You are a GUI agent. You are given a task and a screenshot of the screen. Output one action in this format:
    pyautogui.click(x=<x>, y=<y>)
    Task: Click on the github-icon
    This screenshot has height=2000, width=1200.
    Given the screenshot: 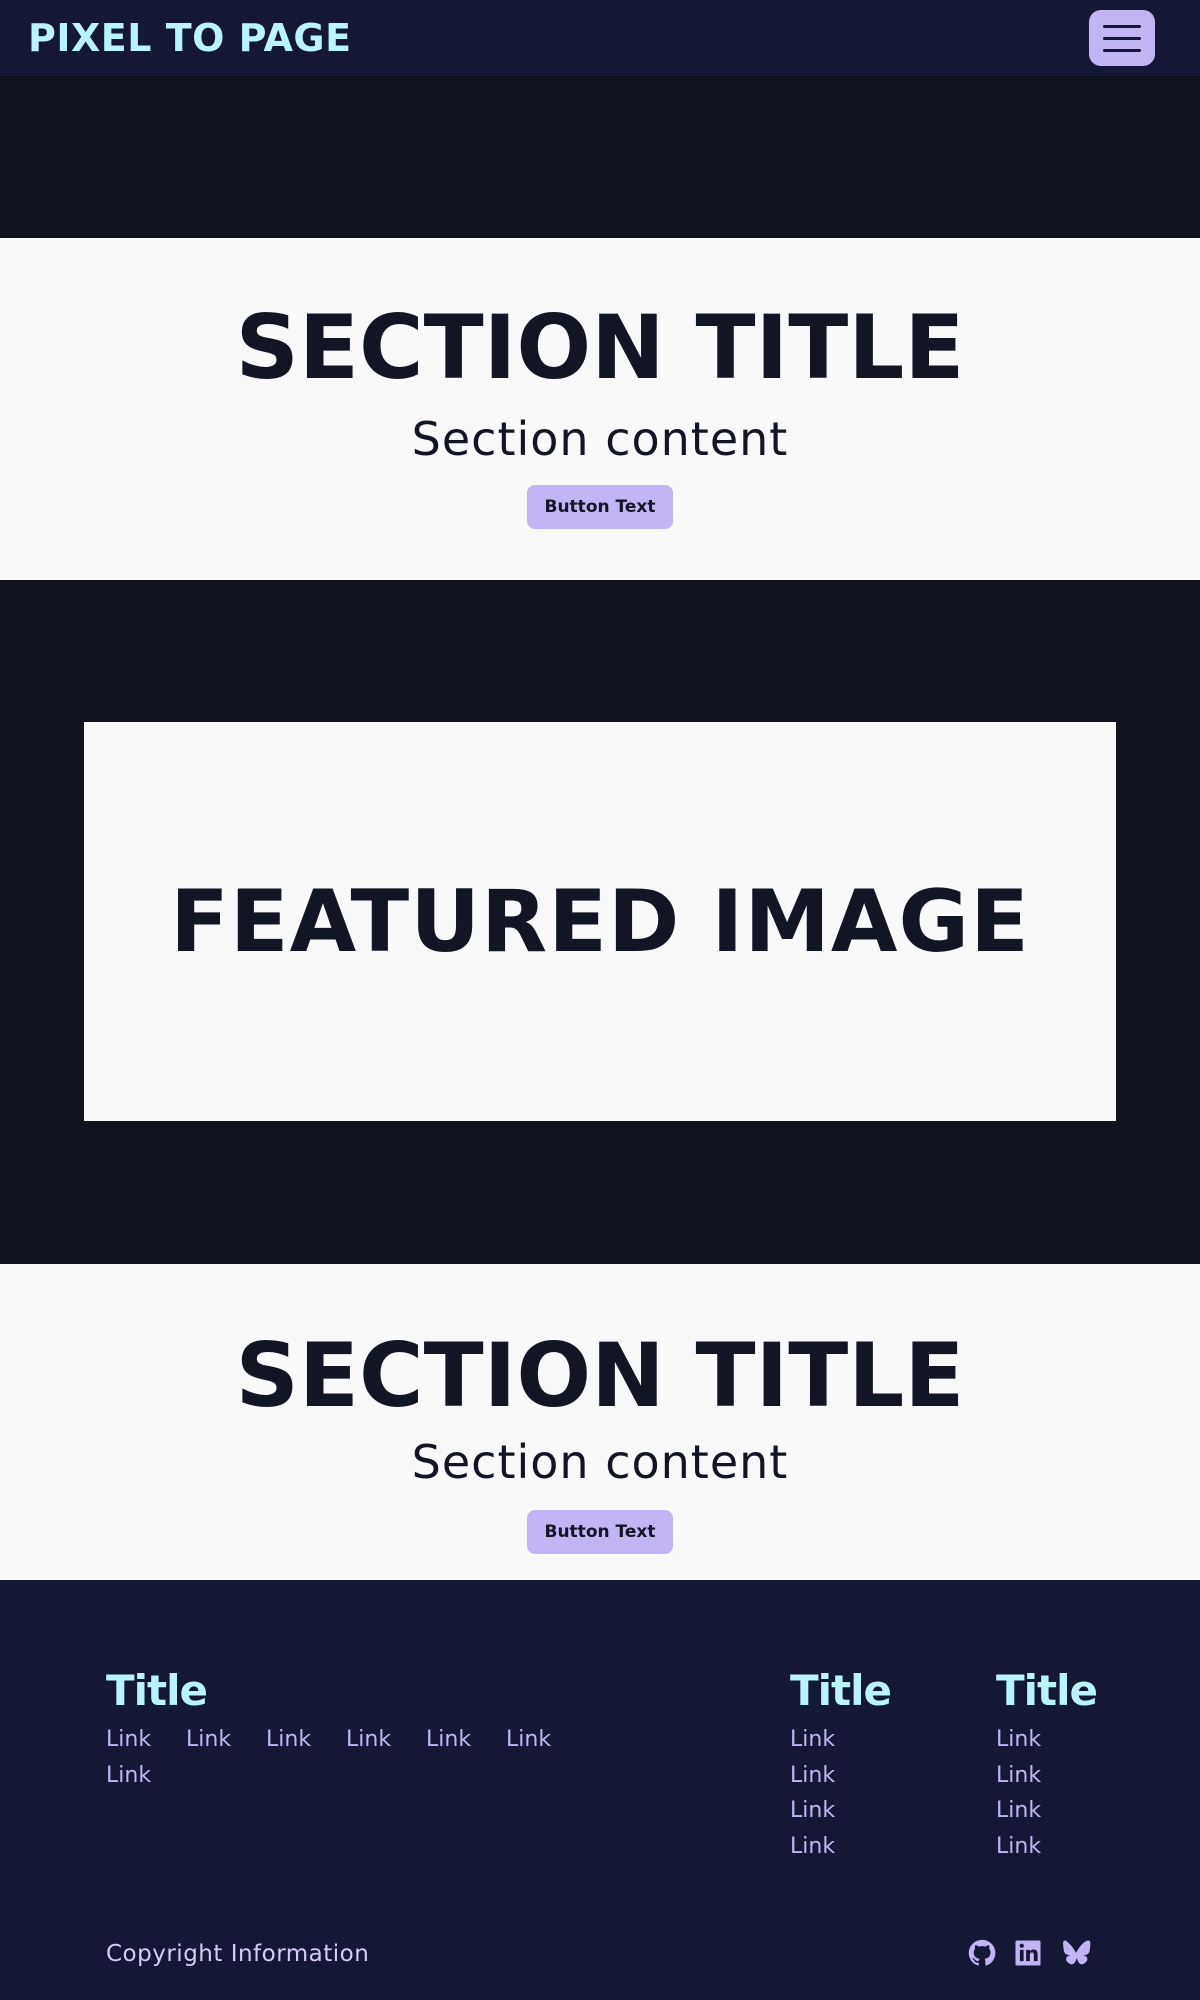 What is the action you would take?
    pyautogui.click(x=982, y=1953)
    